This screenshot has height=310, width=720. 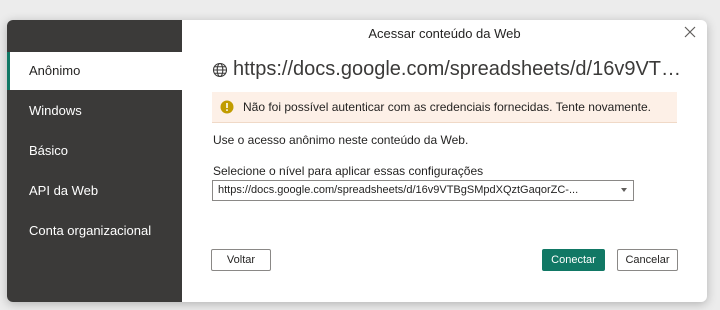 I want to click on sidebar-item-basico: Básico, so click(x=94, y=151).